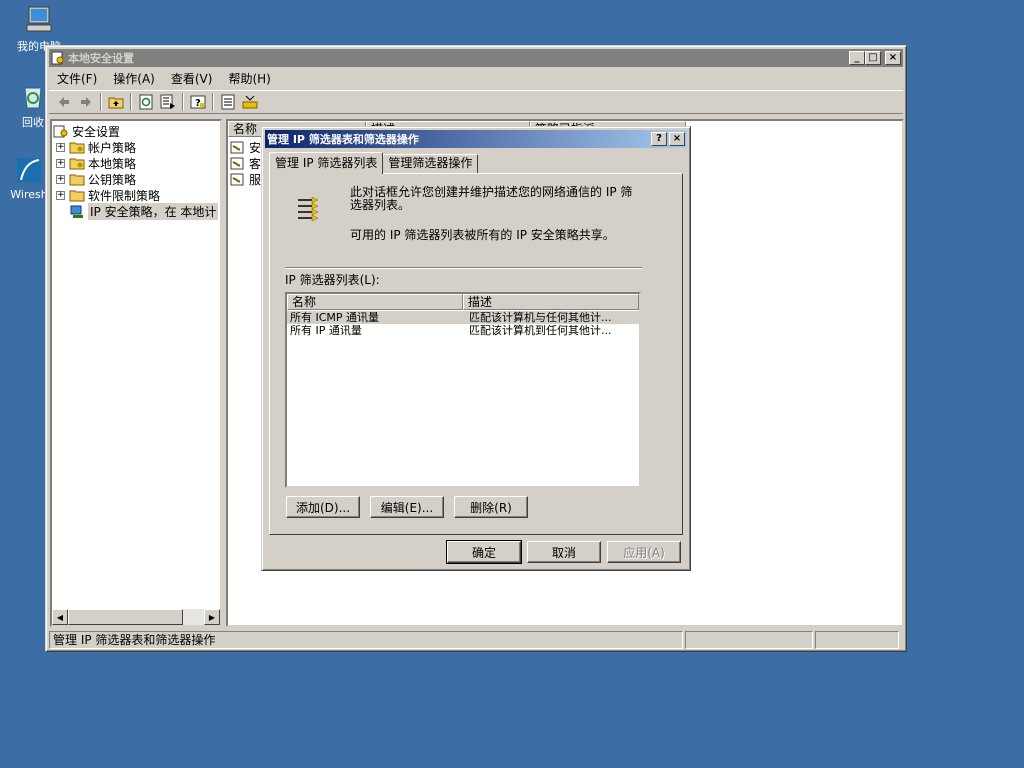 Image resolution: width=1024 pixels, height=768 pixels. I want to click on filter-name: 所有 IP 通讯量, so click(326, 330).